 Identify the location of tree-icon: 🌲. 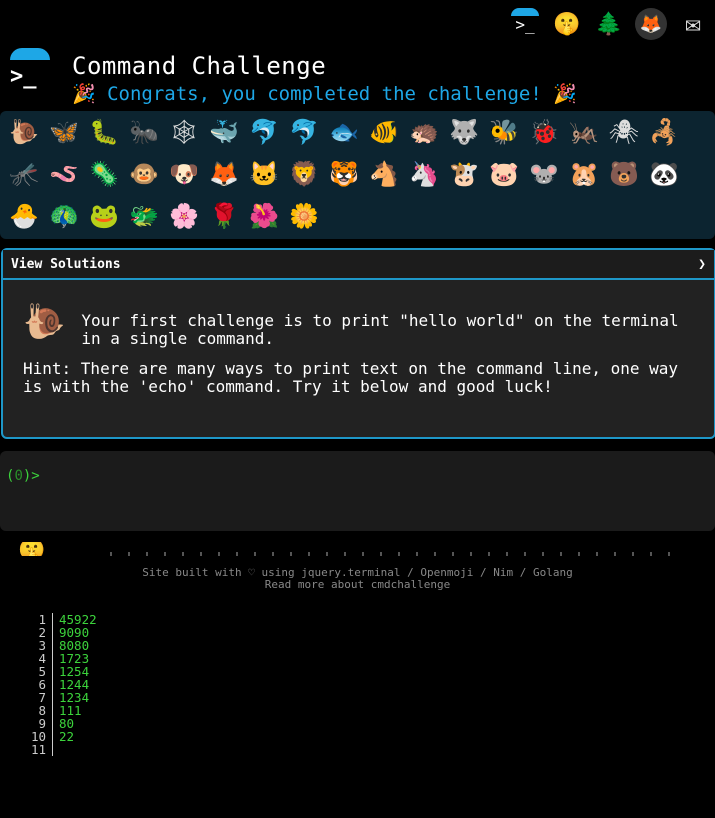
(609, 24).